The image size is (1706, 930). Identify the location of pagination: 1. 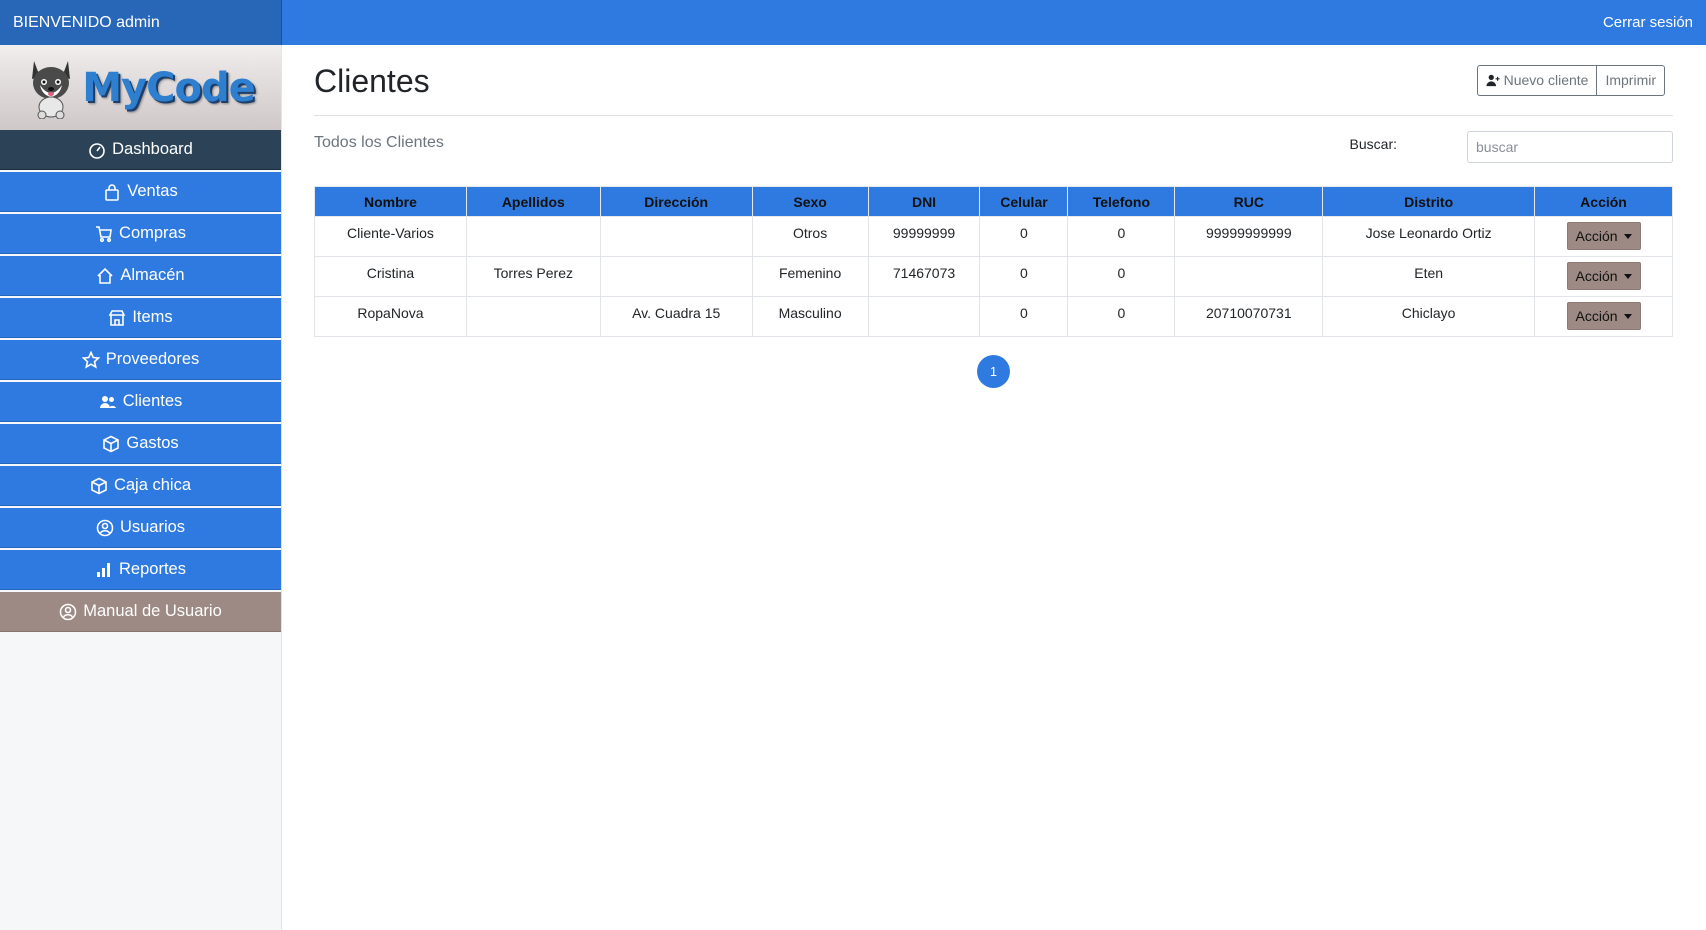
(993, 371).